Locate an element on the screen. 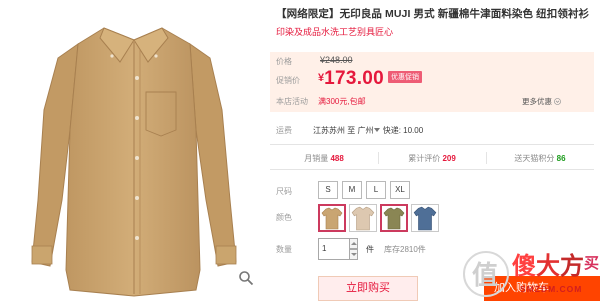  promo-price: ¥173.00 优惠促销 is located at coordinates (370, 79).